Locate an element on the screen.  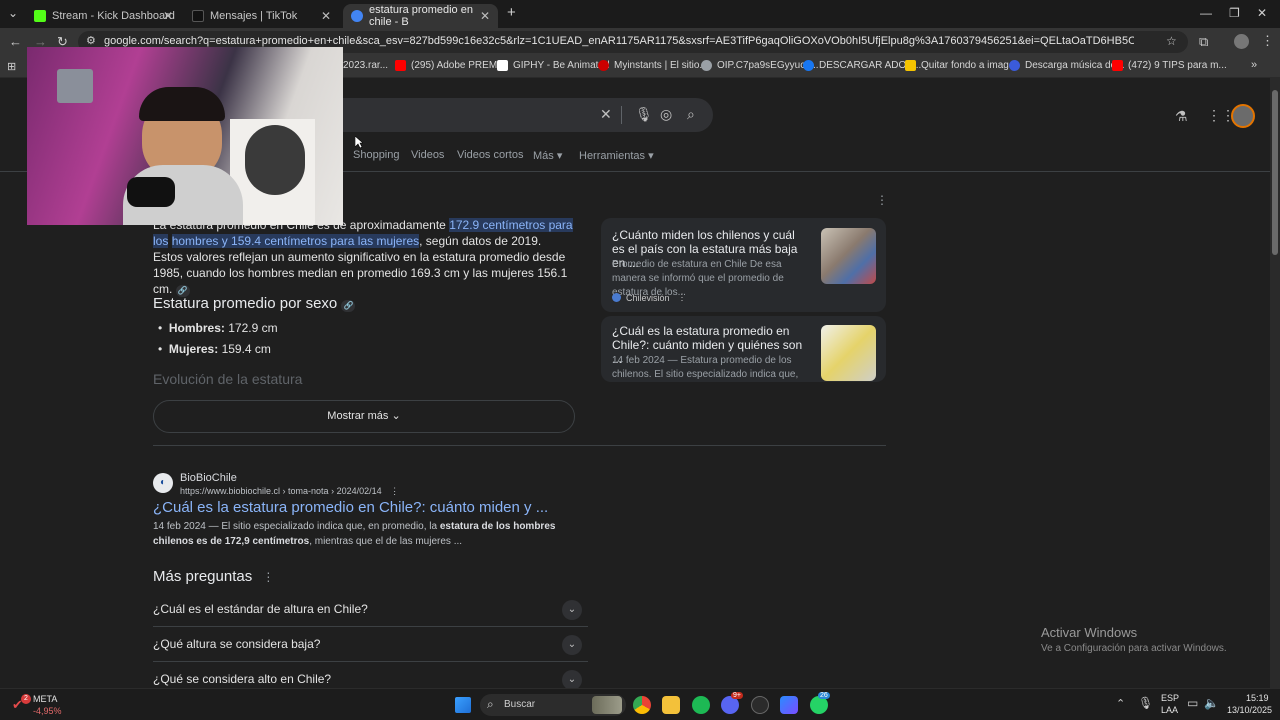
windows-start-icon is located at coordinates (463, 705).